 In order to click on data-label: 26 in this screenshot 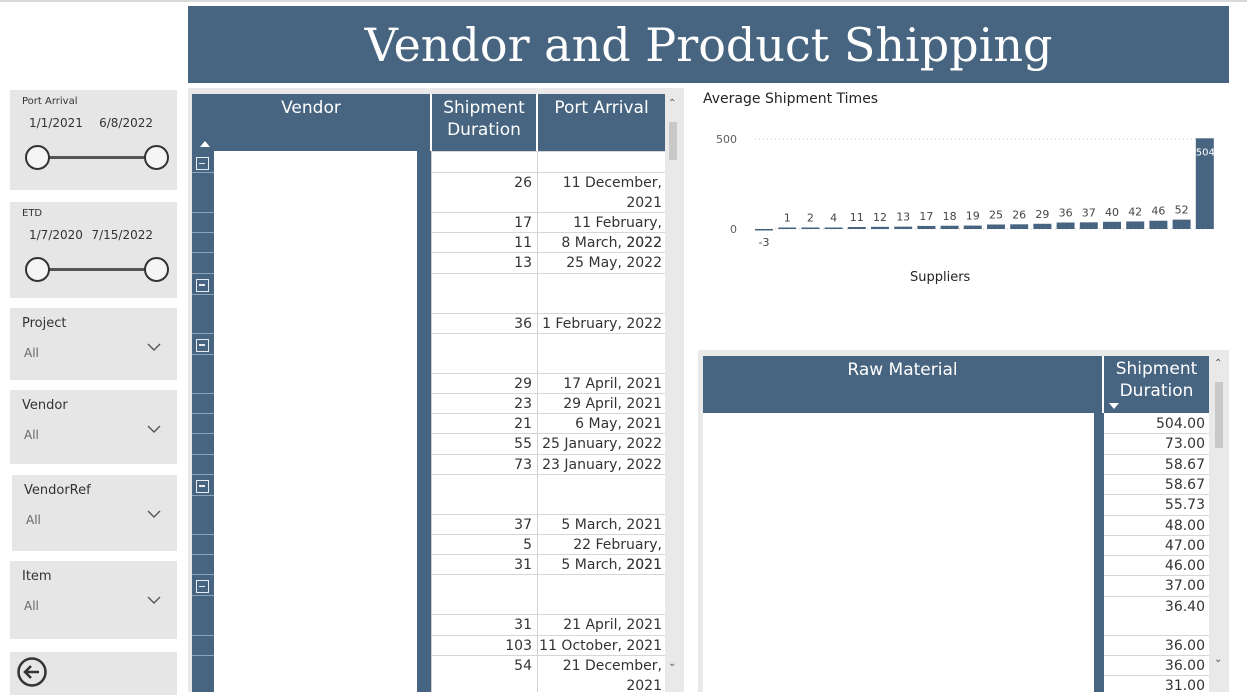, I will do `click(1019, 214)`.